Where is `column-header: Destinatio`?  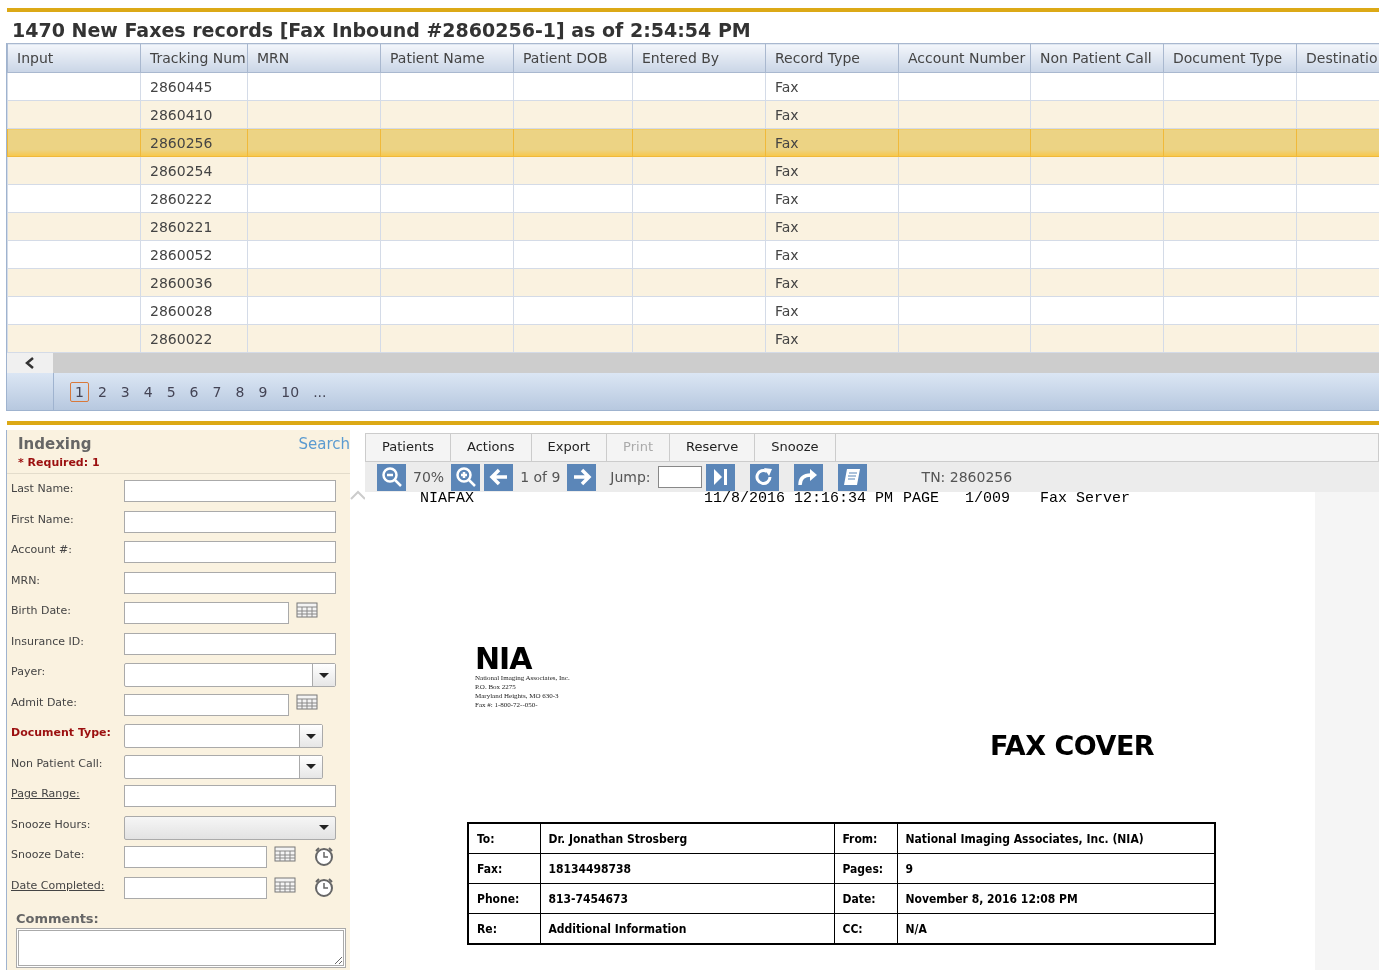
column-header: Destinatio is located at coordinates (1337, 58).